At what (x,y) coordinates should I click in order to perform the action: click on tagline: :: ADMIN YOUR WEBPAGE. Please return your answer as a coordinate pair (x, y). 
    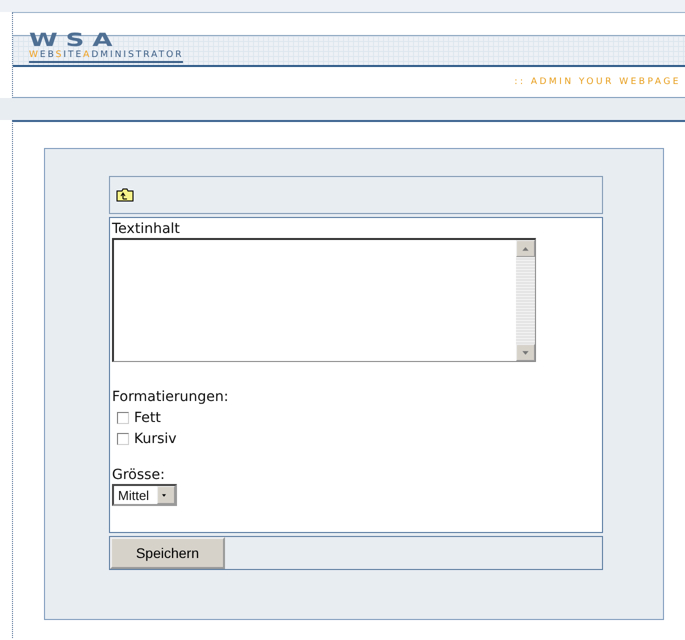
    Looking at the image, I should click on (597, 82).